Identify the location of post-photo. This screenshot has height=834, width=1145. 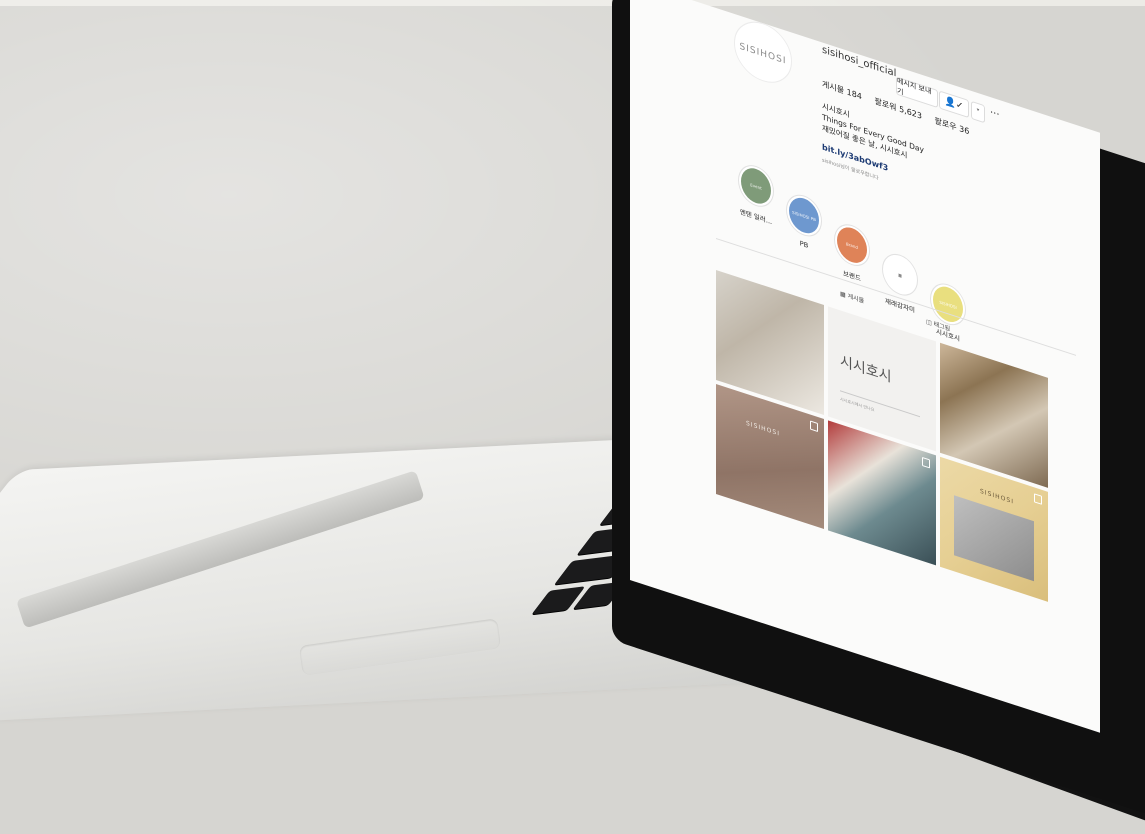
(994, 538).